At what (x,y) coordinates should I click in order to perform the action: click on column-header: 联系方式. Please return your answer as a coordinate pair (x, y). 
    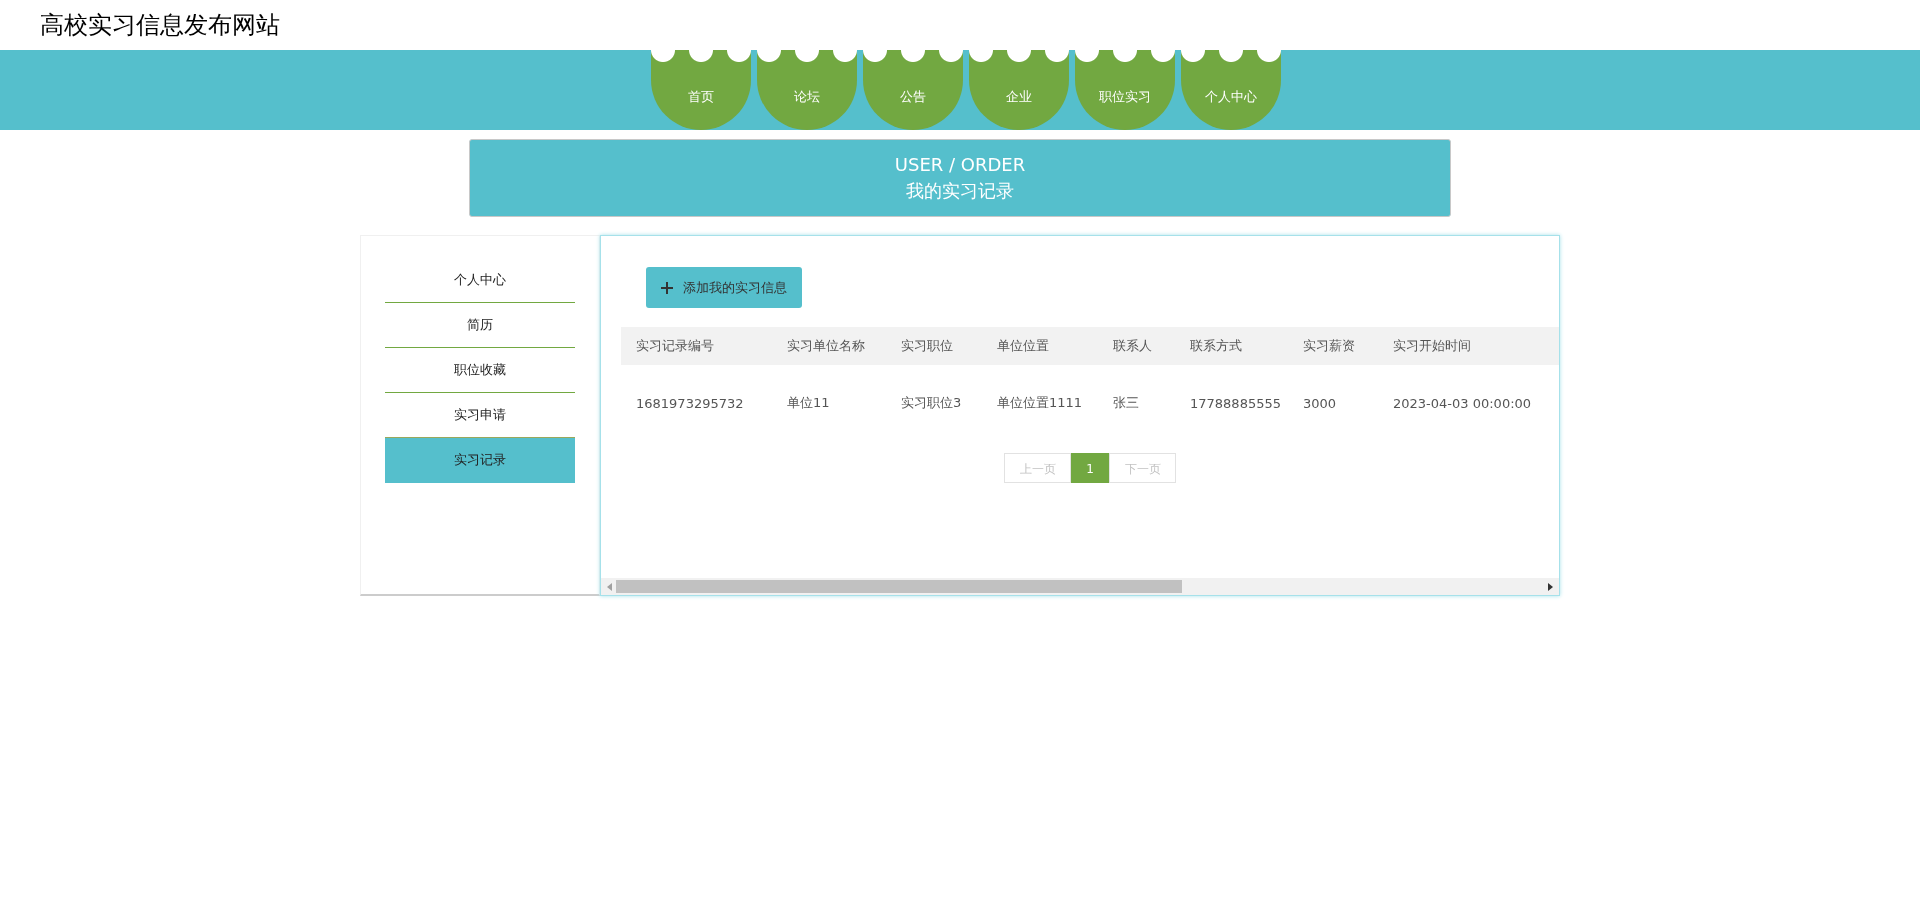
    Looking at the image, I should click on (1216, 346).